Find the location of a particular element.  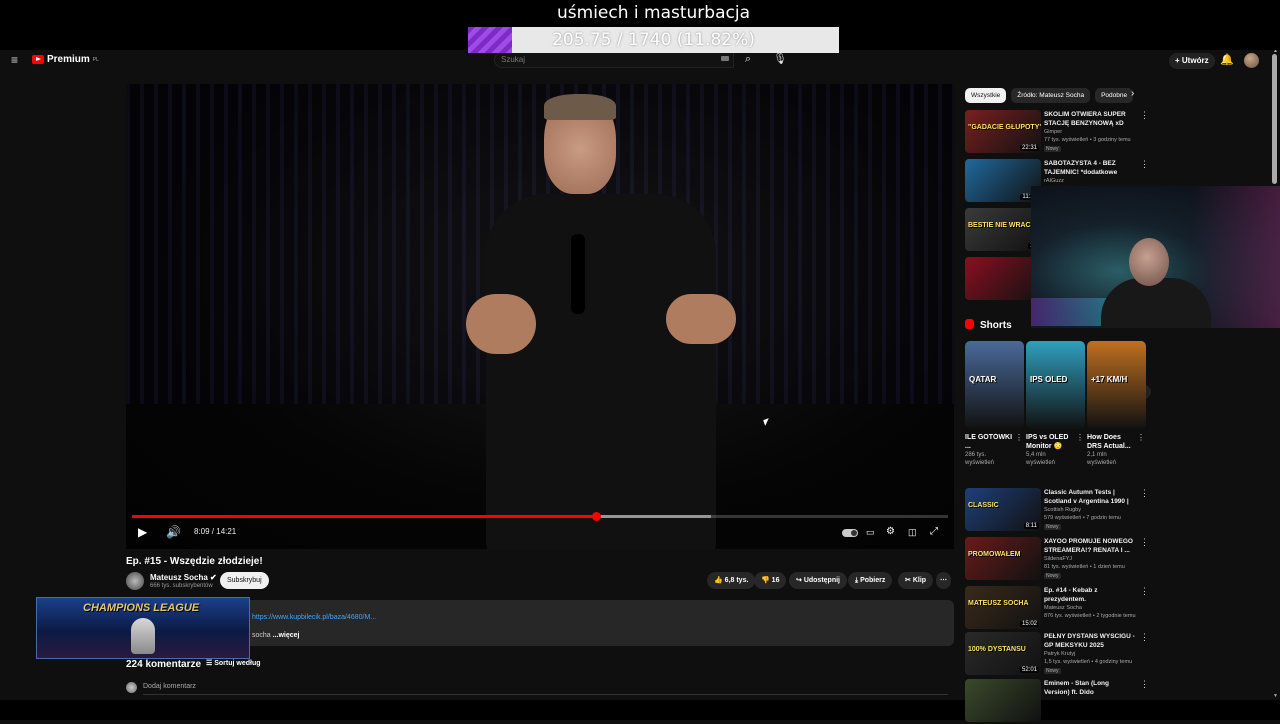

search-icon: ⌕ is located at coordinates (748, 60).